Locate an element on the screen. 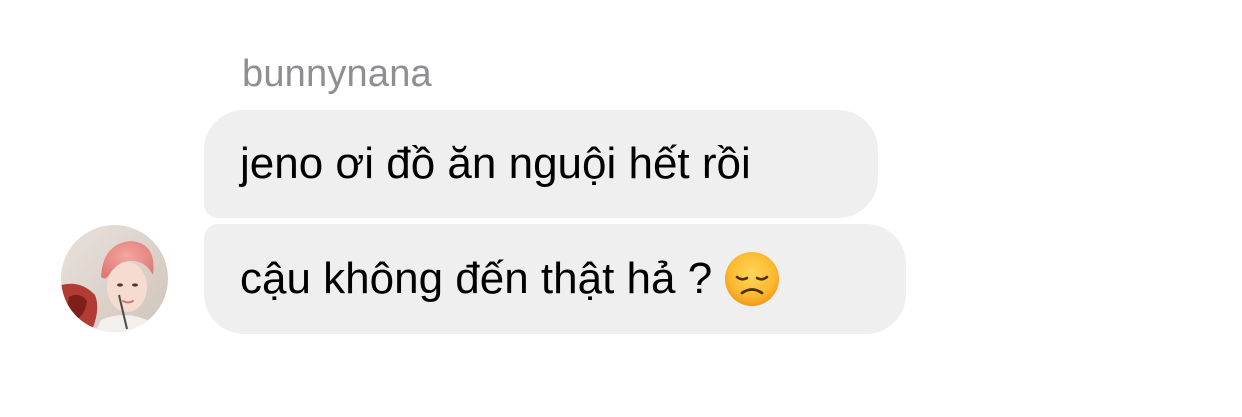 This screenshot has width=1242, height=417. sender-name: bunnynana is located at coordinates (337, 74).